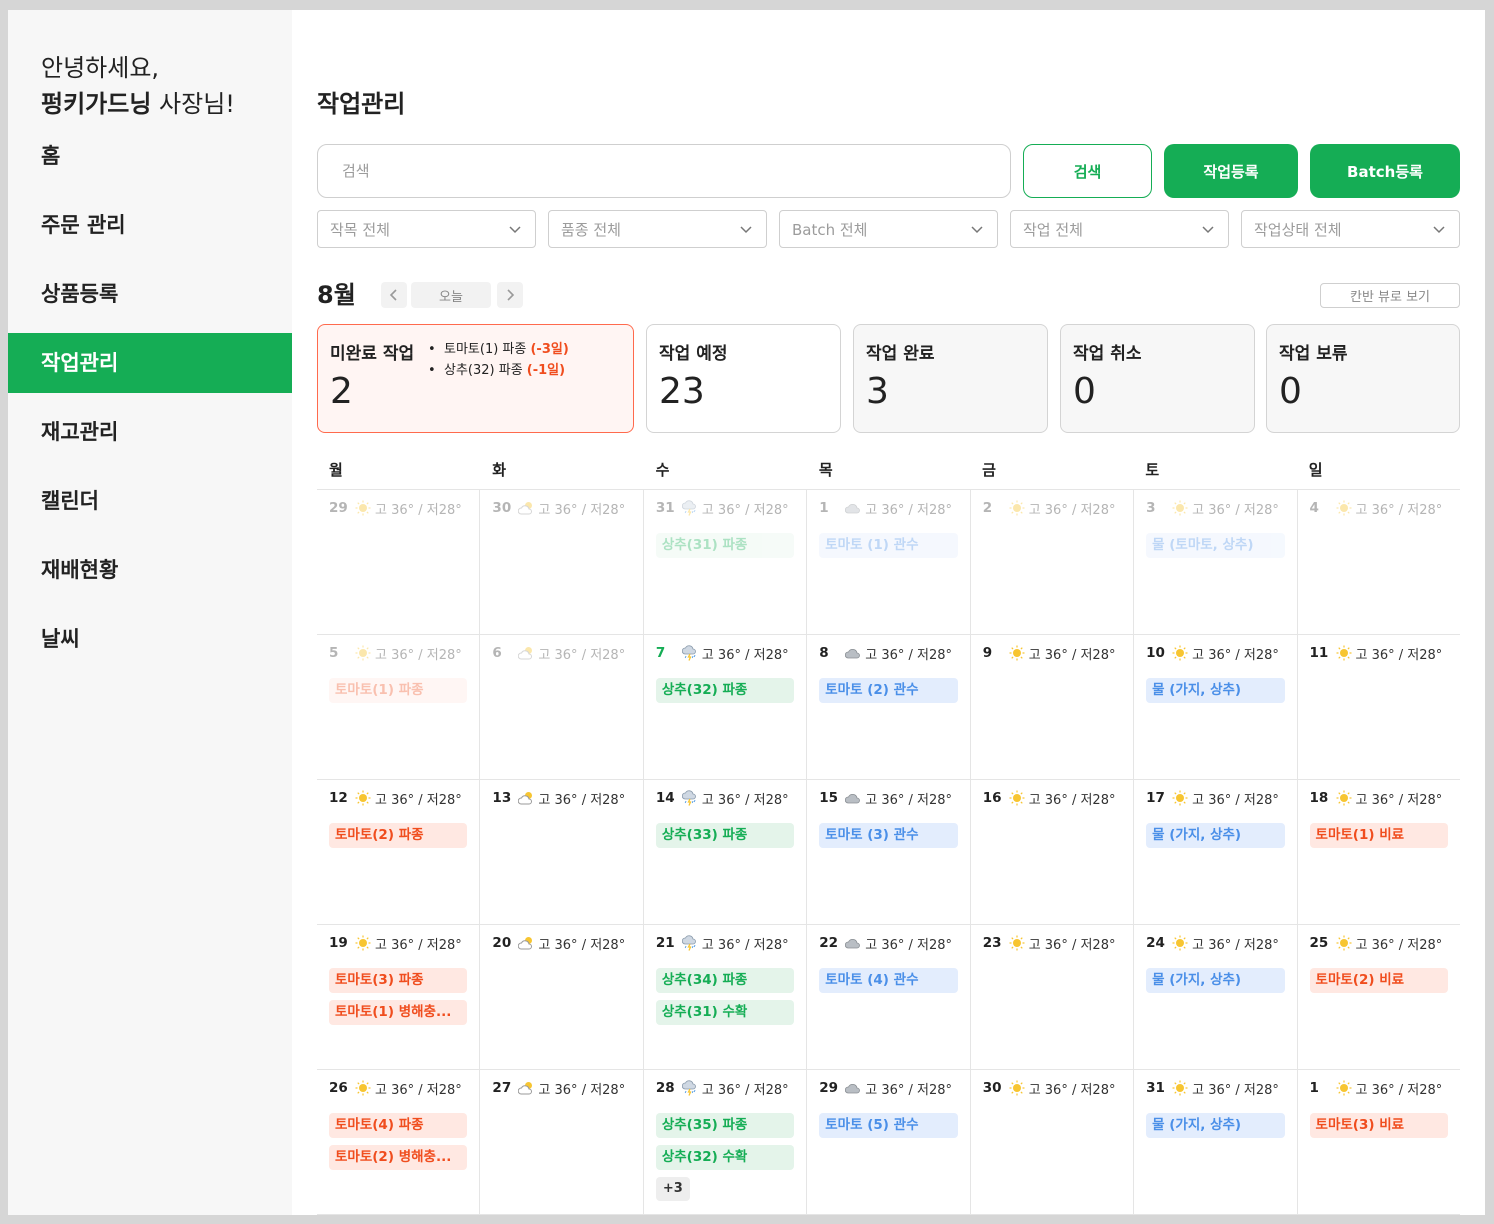 The width and height of the screenshot is (1494, 1224). Describe the element at coordinates (399, 562) in the screenshot. I see `calendar-day: 29 고 36° / 저28°` at that location.